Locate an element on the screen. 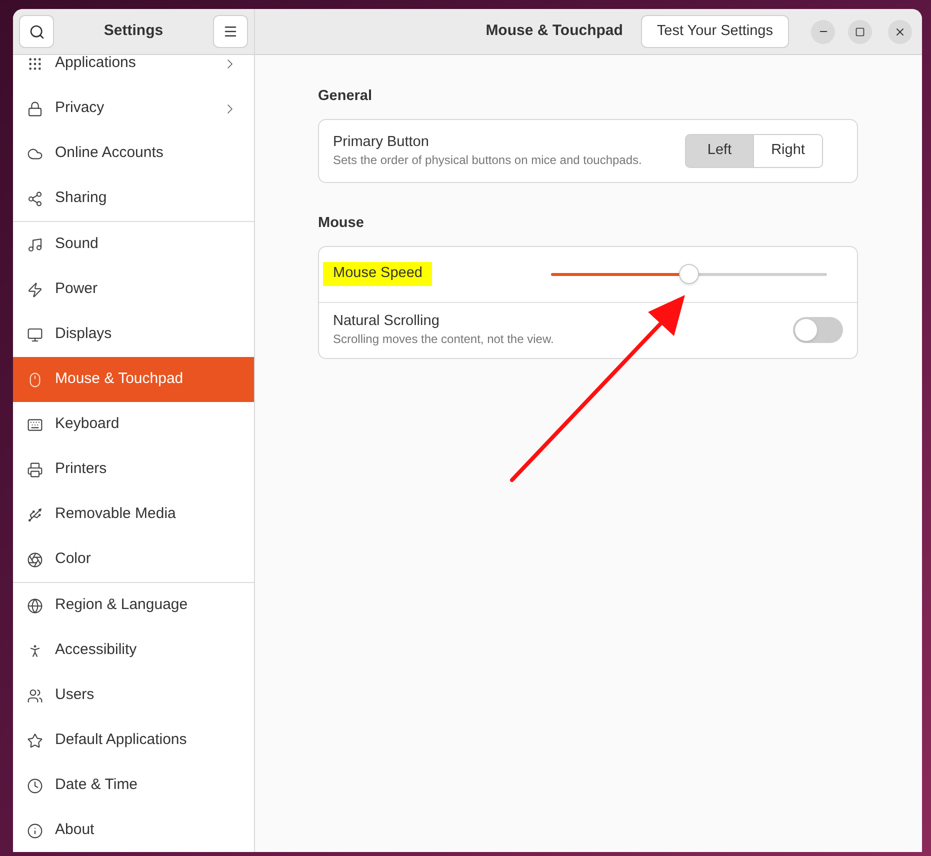 The height and width of the screenshot is (856, 931). sidebar-item: About is located at coordinates (133, 830).